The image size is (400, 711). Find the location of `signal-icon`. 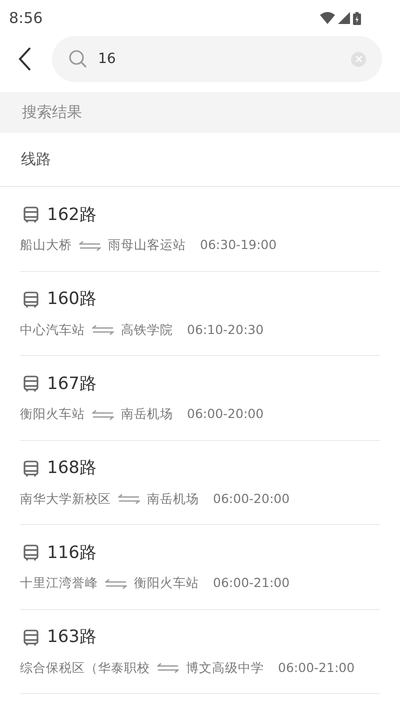

signal-icon is located at coordinates (344, 18).